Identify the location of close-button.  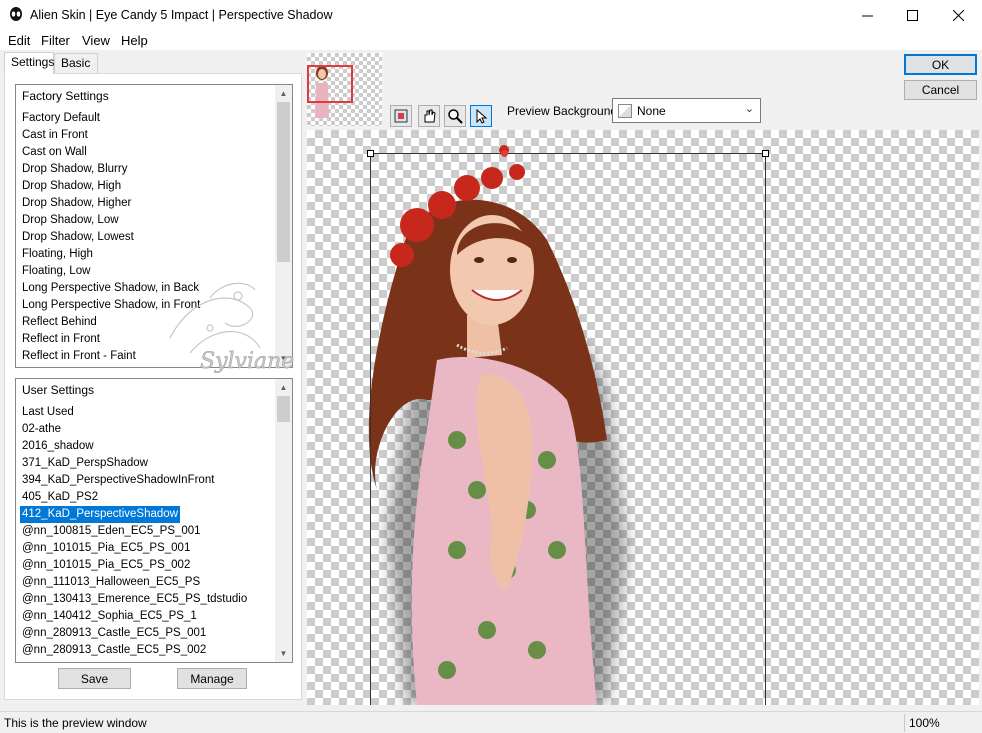
(958, 15).